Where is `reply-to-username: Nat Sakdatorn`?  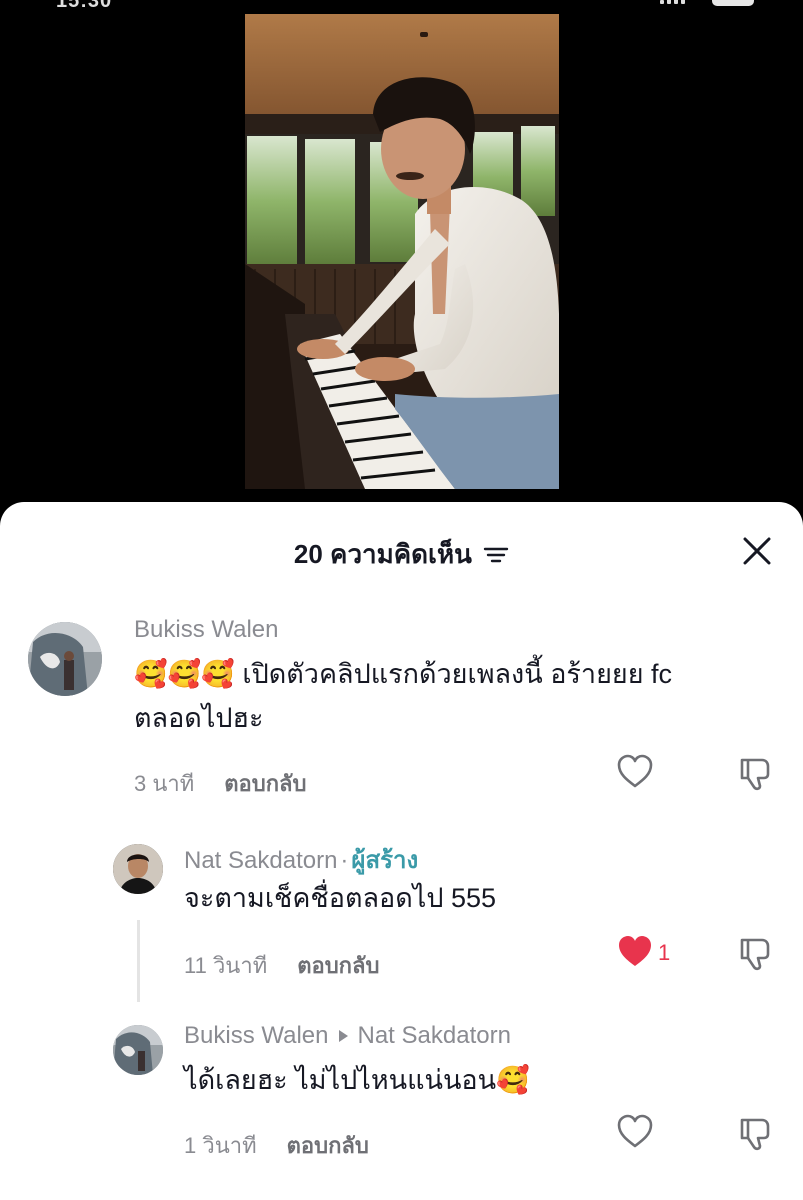
reply-to-username: Nat Sakdatorn is located at coordinates (434, 1035).